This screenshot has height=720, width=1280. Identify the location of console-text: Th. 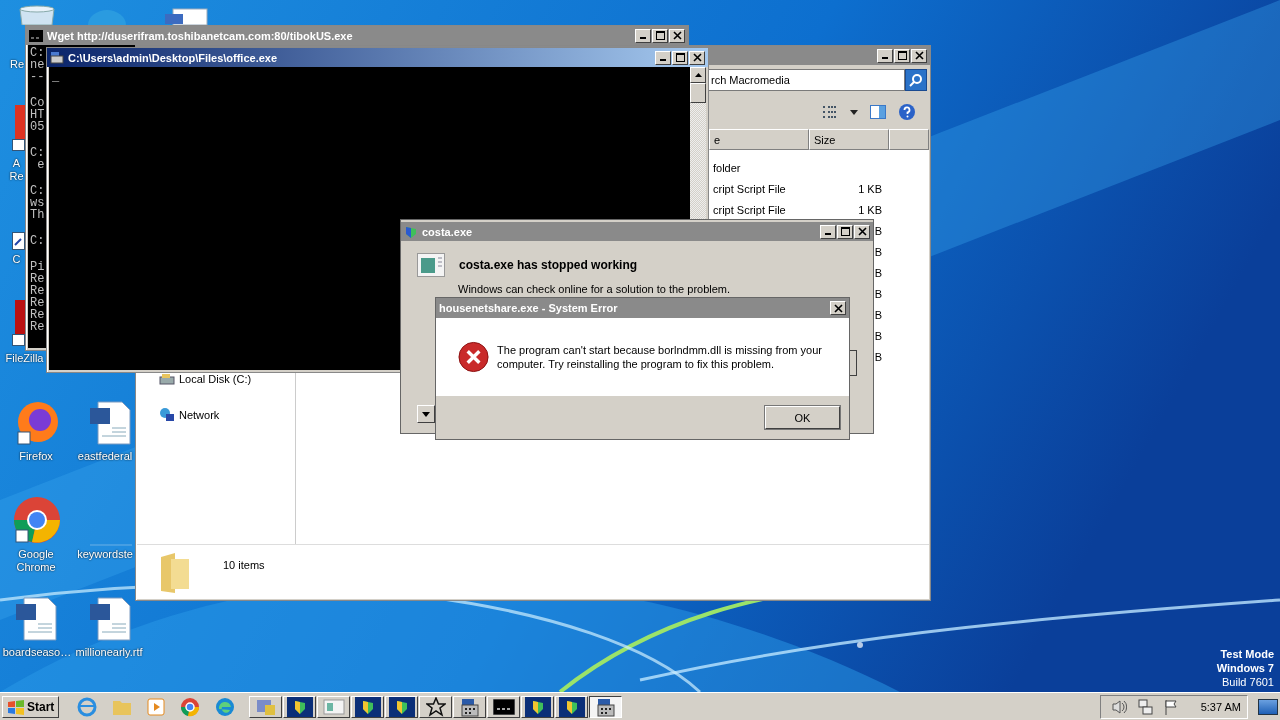
(37, 215).